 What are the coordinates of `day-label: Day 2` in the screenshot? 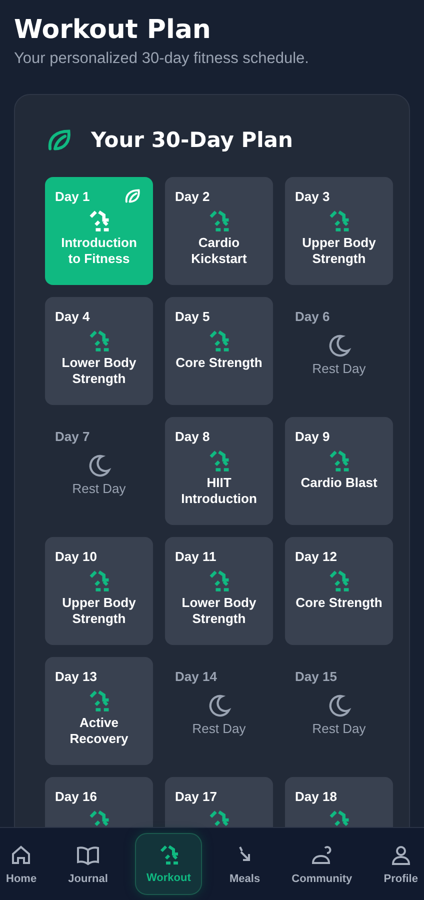 It's located at (192, 196).